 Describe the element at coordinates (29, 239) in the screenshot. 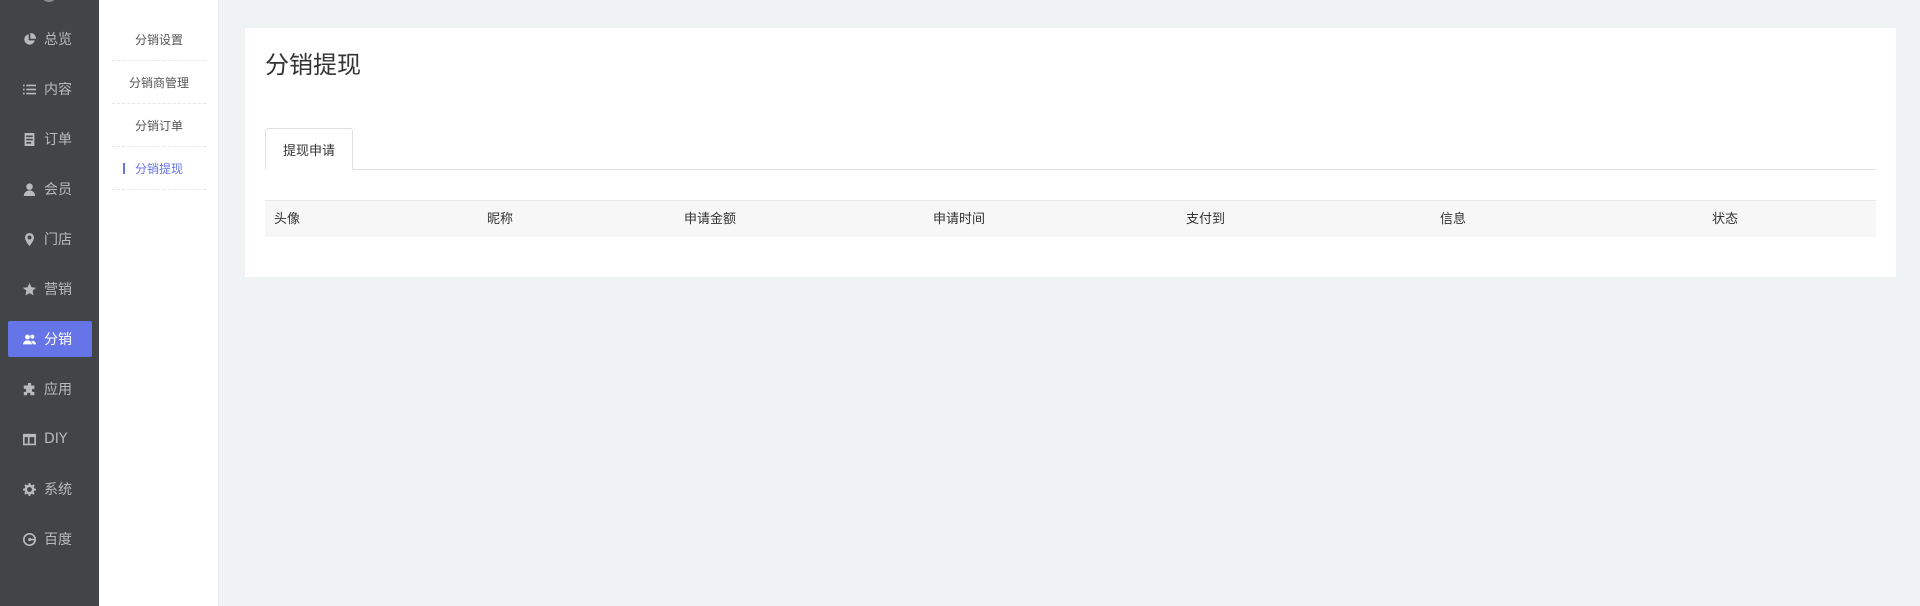

I see `location-pin-icon` at that location.